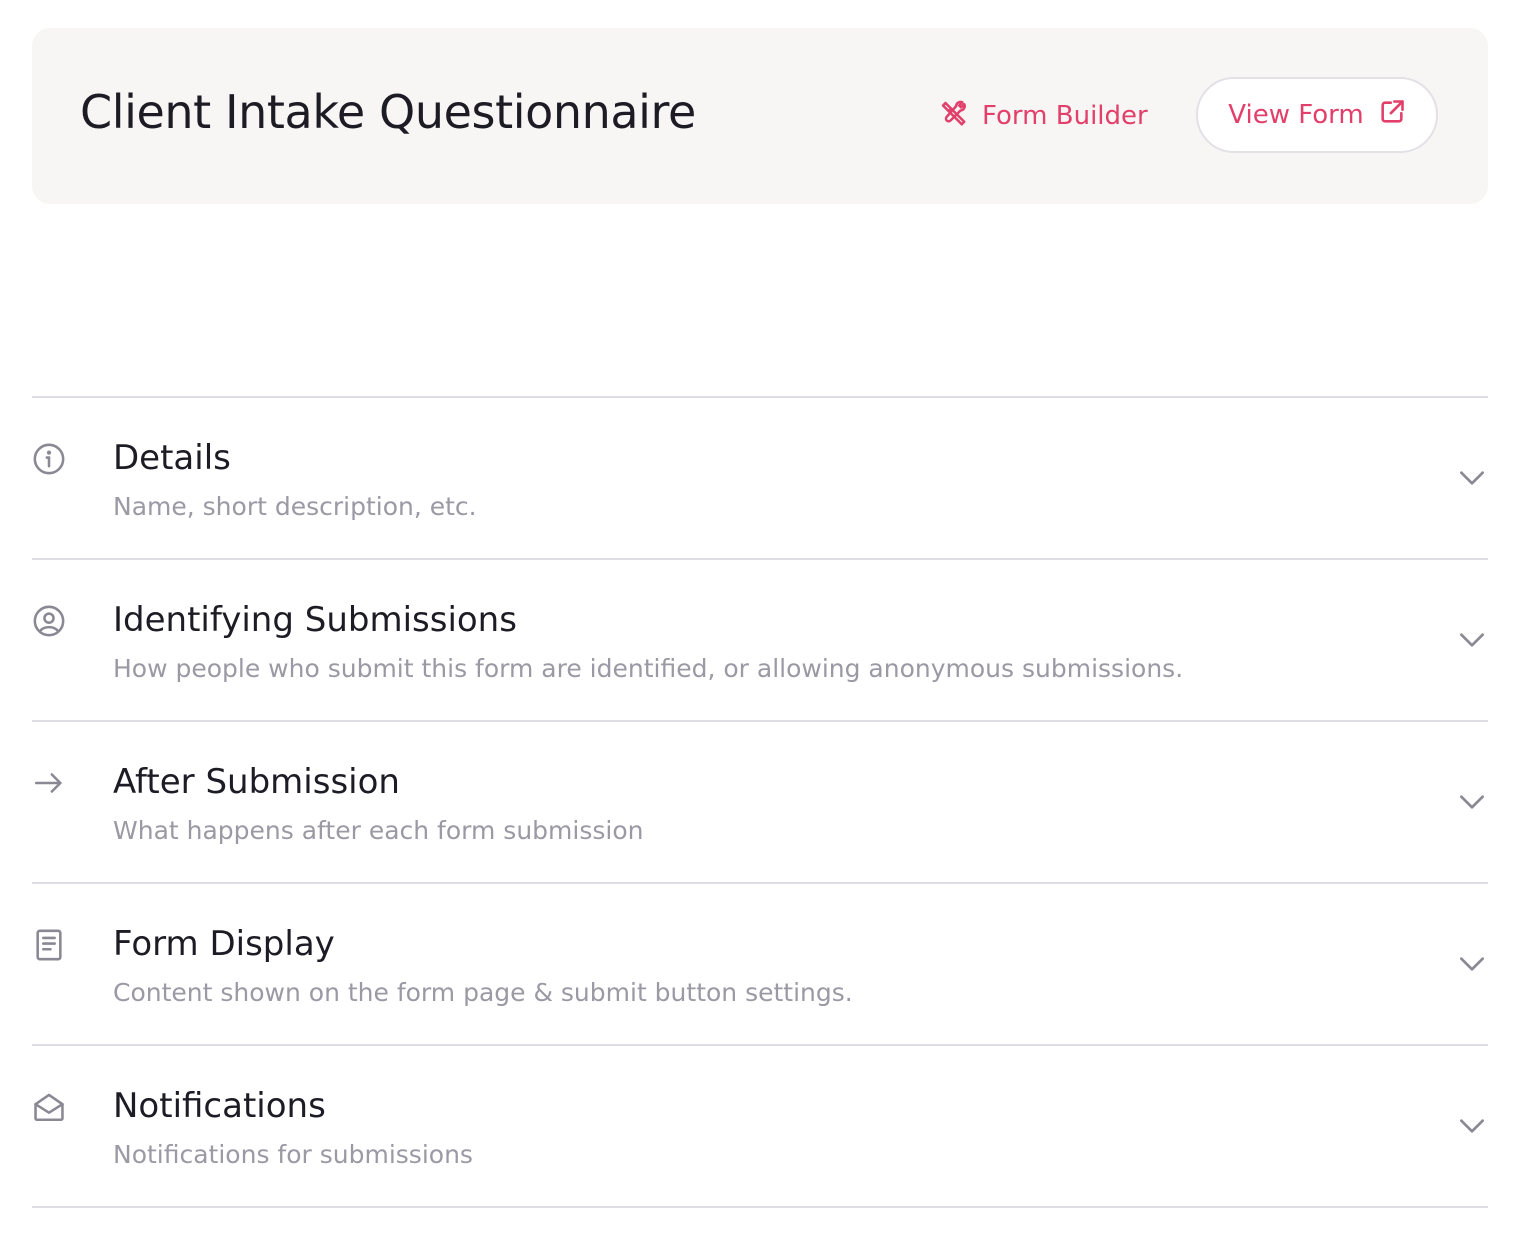 The width and height of the screenshot is (1532, 1238). I want to click on section-description: What happens after each form submission, so click(378, 830).